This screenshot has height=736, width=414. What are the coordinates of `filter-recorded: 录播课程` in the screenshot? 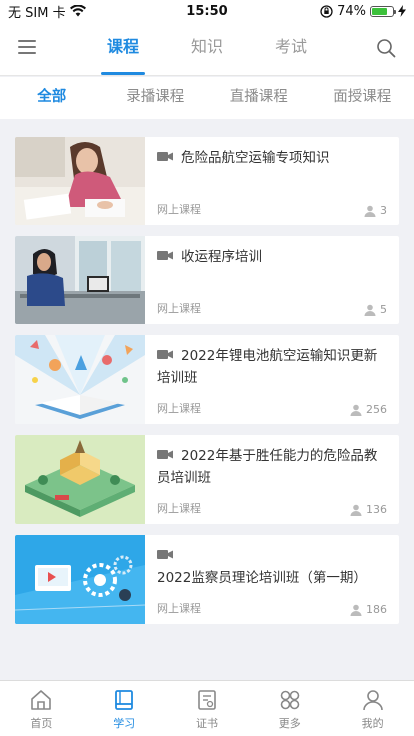 It's located at (156, 98).